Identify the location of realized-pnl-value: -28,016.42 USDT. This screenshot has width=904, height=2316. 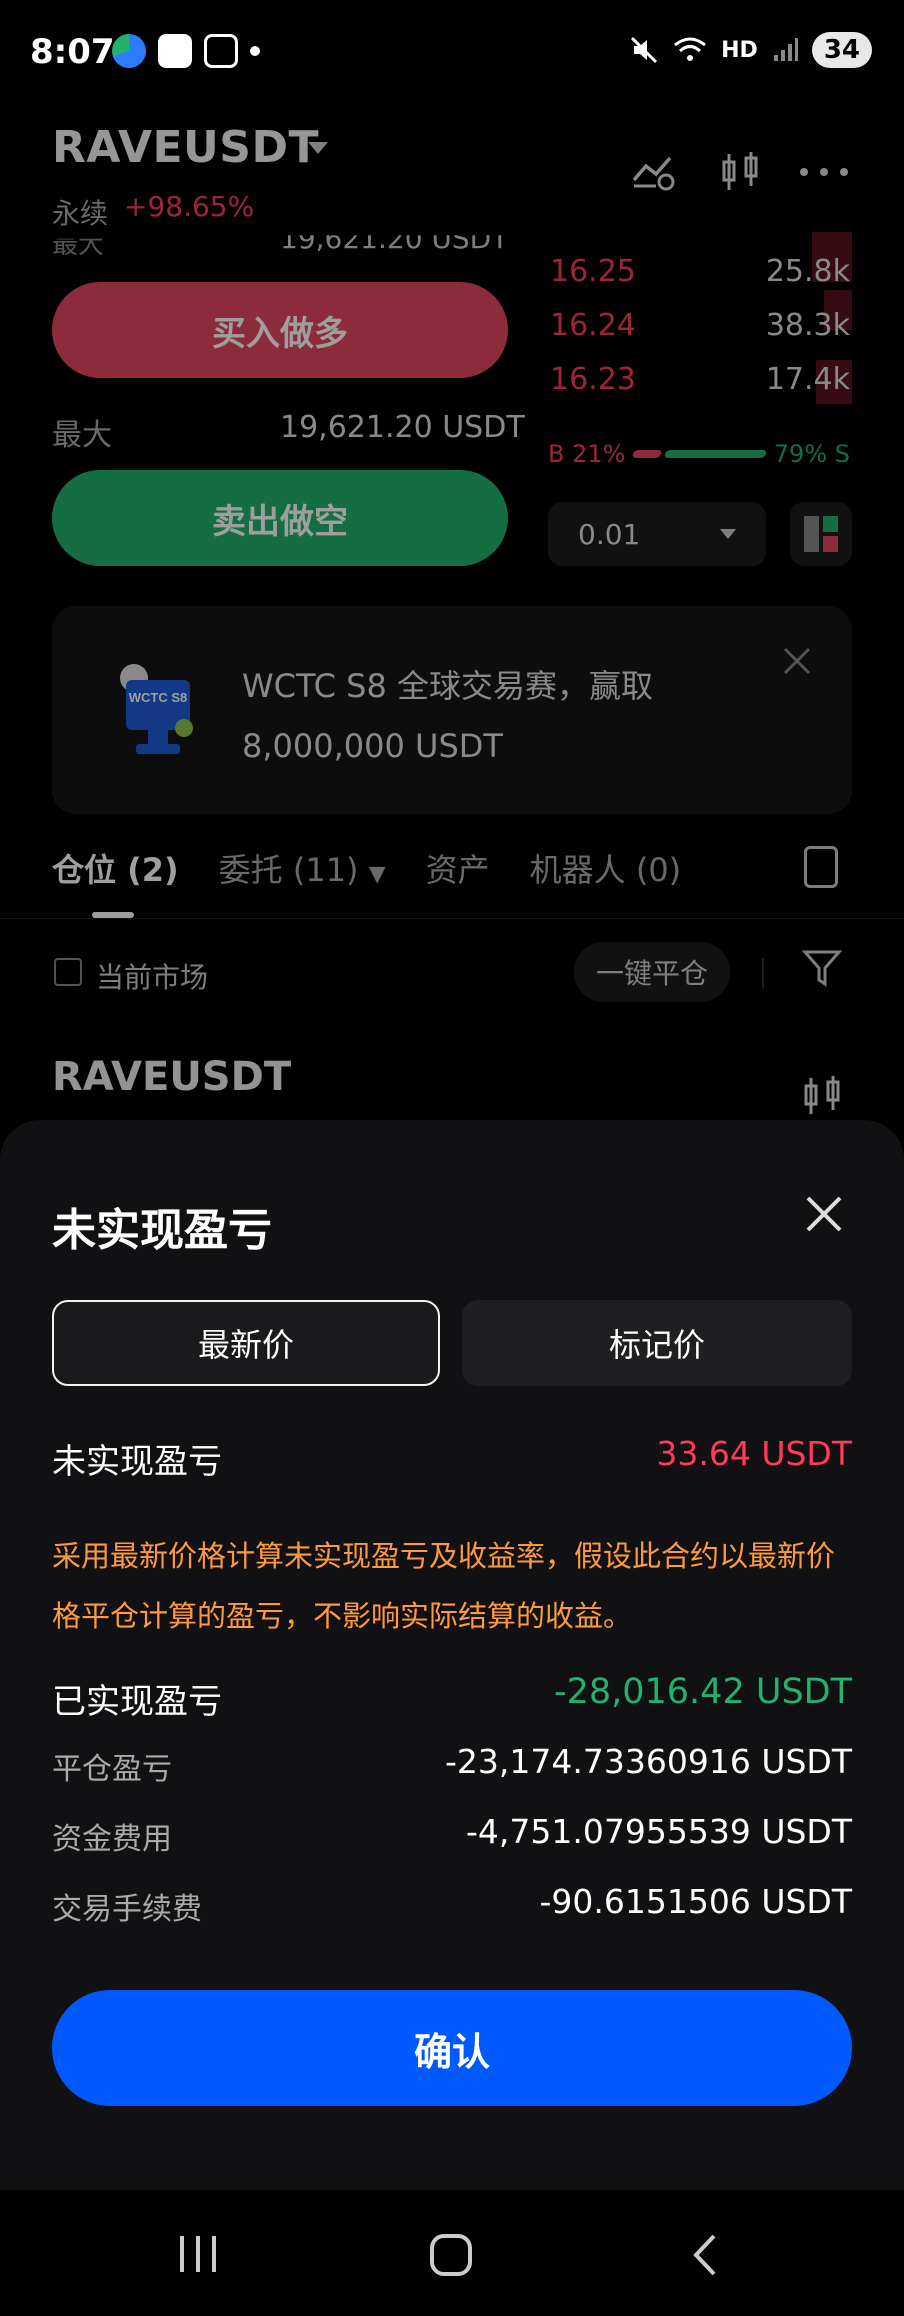
(702, 1692).